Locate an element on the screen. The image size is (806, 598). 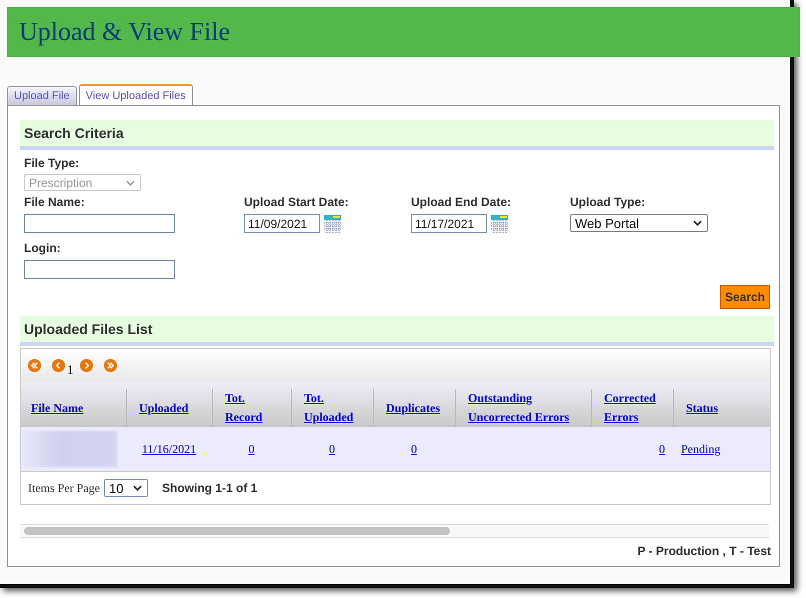
field-label: Upload End Date: is located at coordinates (461, 203).